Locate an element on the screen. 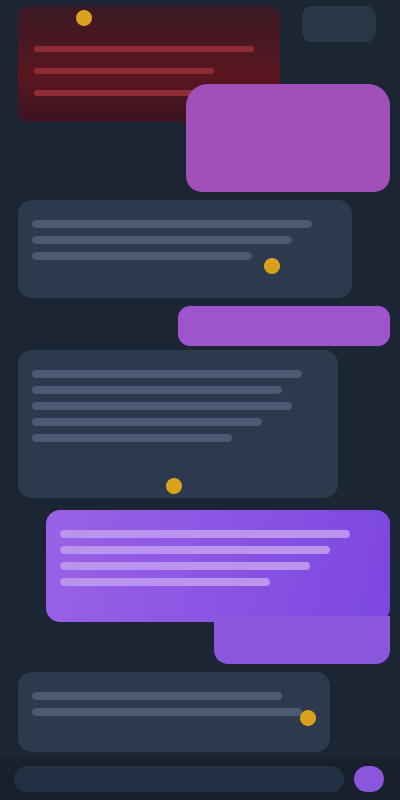 The image size is (400, 800). message-input is located at coordinates (179, 779).